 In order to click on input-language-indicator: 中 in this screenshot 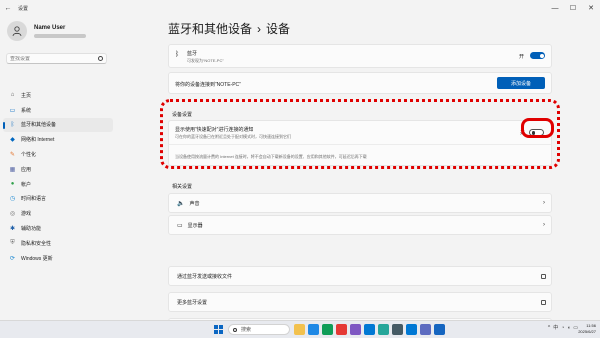, I will do `click(555, 327)`.